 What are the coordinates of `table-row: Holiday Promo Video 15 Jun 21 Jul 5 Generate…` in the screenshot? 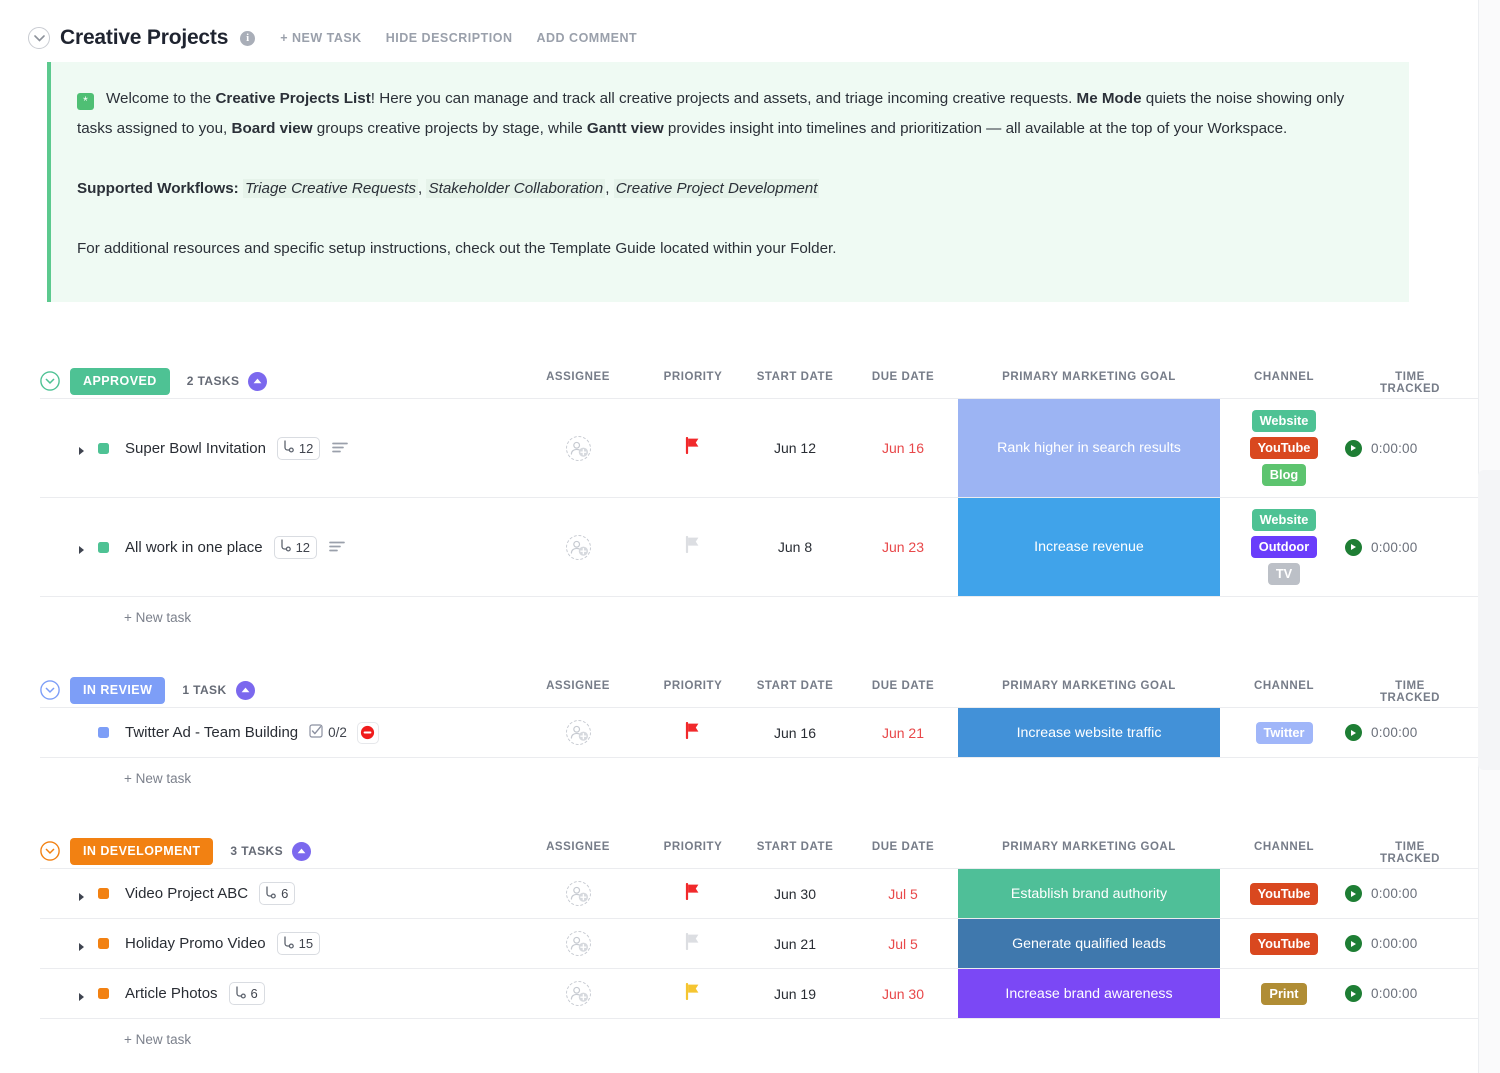 It's located at (760, 944).